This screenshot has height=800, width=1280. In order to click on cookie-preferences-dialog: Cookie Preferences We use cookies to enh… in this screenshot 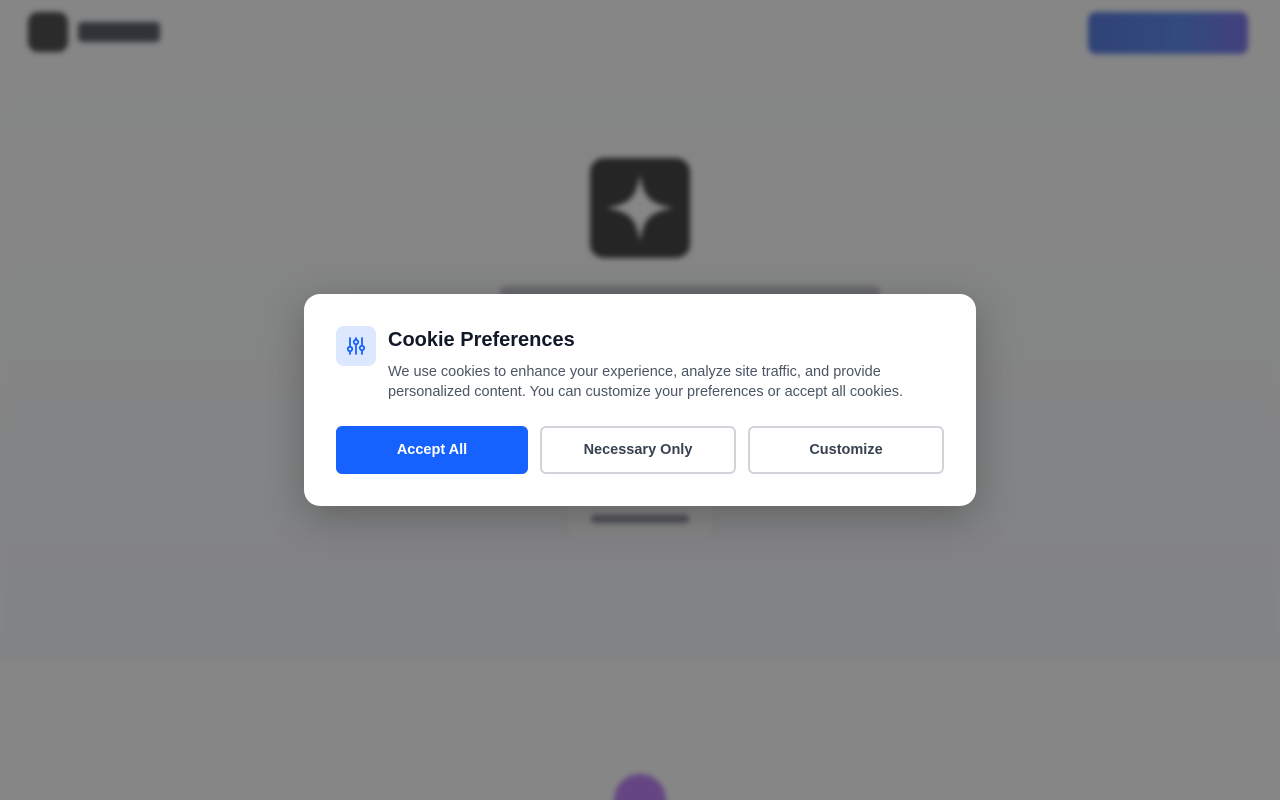, I will do `click(640, 400)`.